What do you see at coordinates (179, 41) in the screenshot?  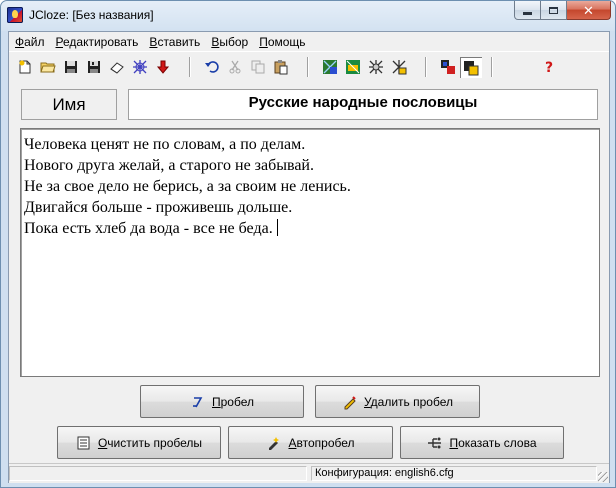 I see `menu-insert-label: ставить` at bounding box center [179, 41].